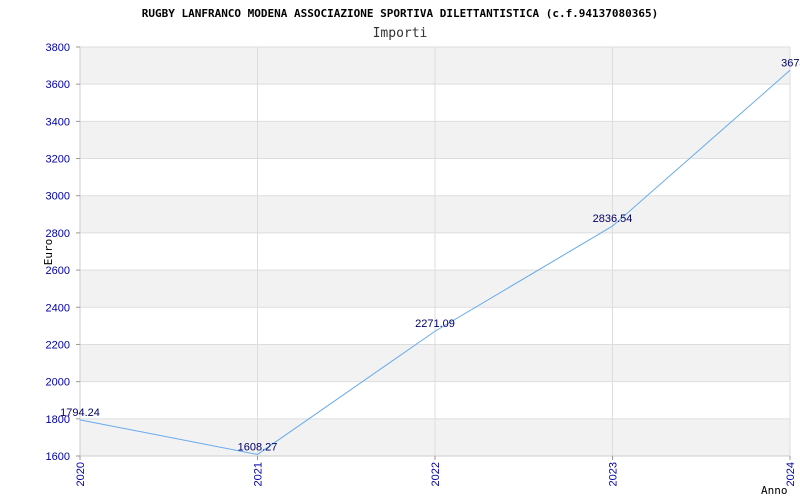 The image size is (800, 500). What do you see at coordinates (58, 122) in the screenshot?
I see `y-tick-label: 3400` at bounding box center [58, 122].